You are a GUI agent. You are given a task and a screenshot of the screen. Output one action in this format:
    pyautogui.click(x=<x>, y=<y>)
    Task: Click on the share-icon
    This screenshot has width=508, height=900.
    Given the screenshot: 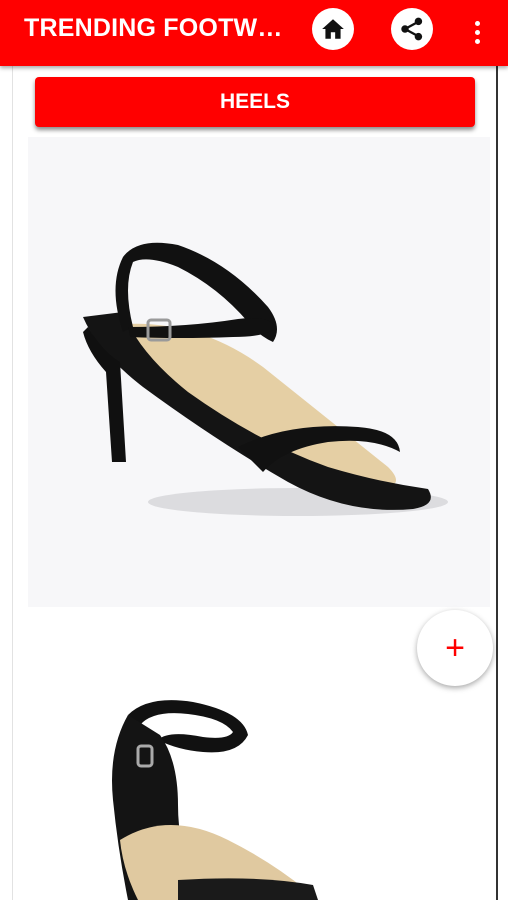 What is the action you would take?
    pyautogui.click(x=412, y=29)
    